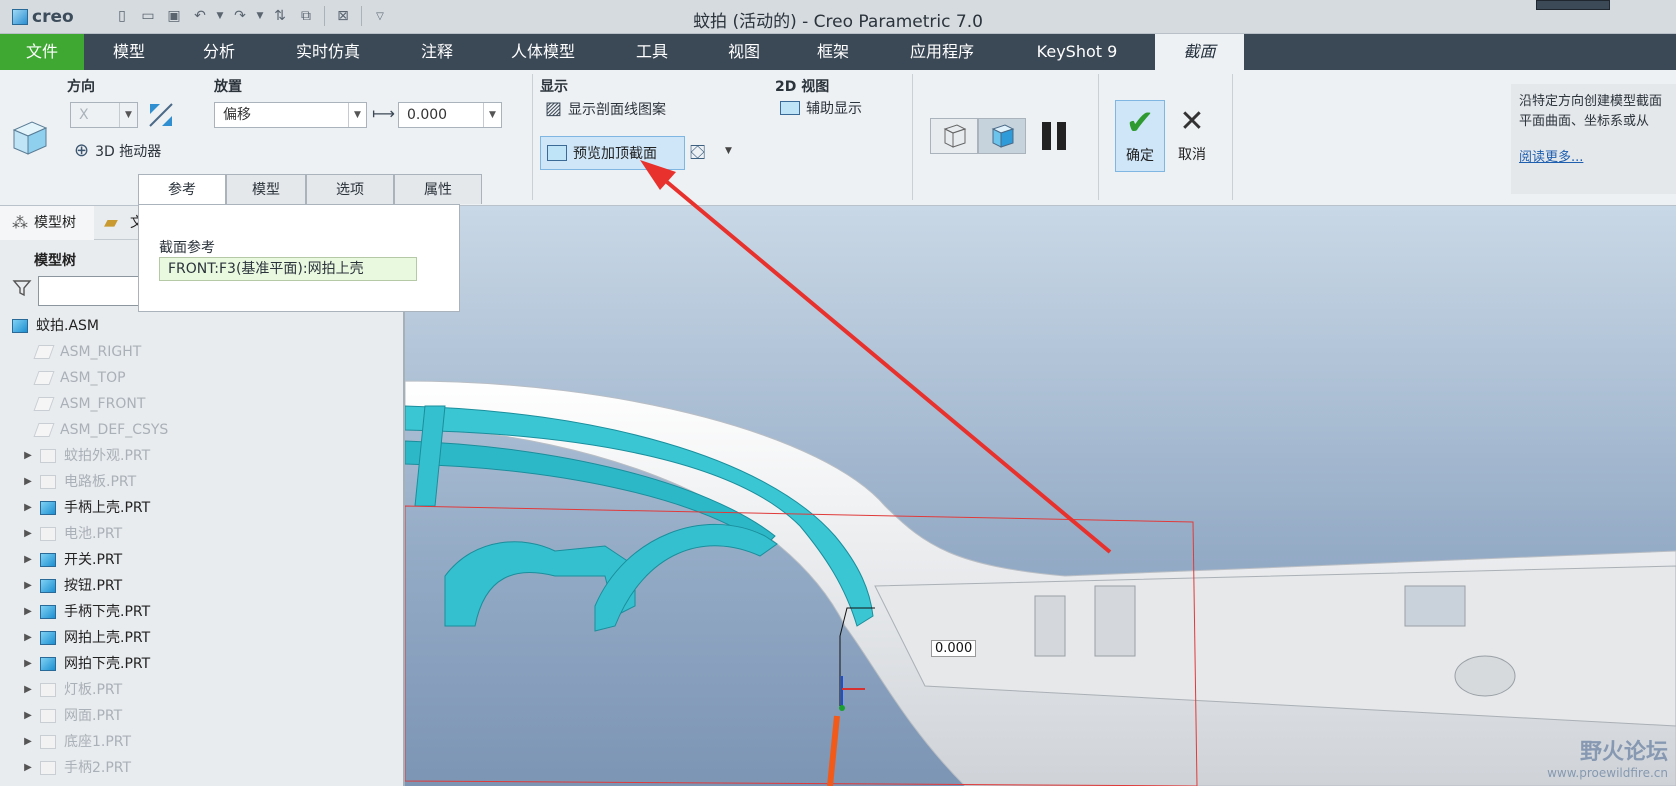  Describe the element at coordinates (954, 648) in the screenshot. I see `offset-dimension-label: 0.000` at that location.